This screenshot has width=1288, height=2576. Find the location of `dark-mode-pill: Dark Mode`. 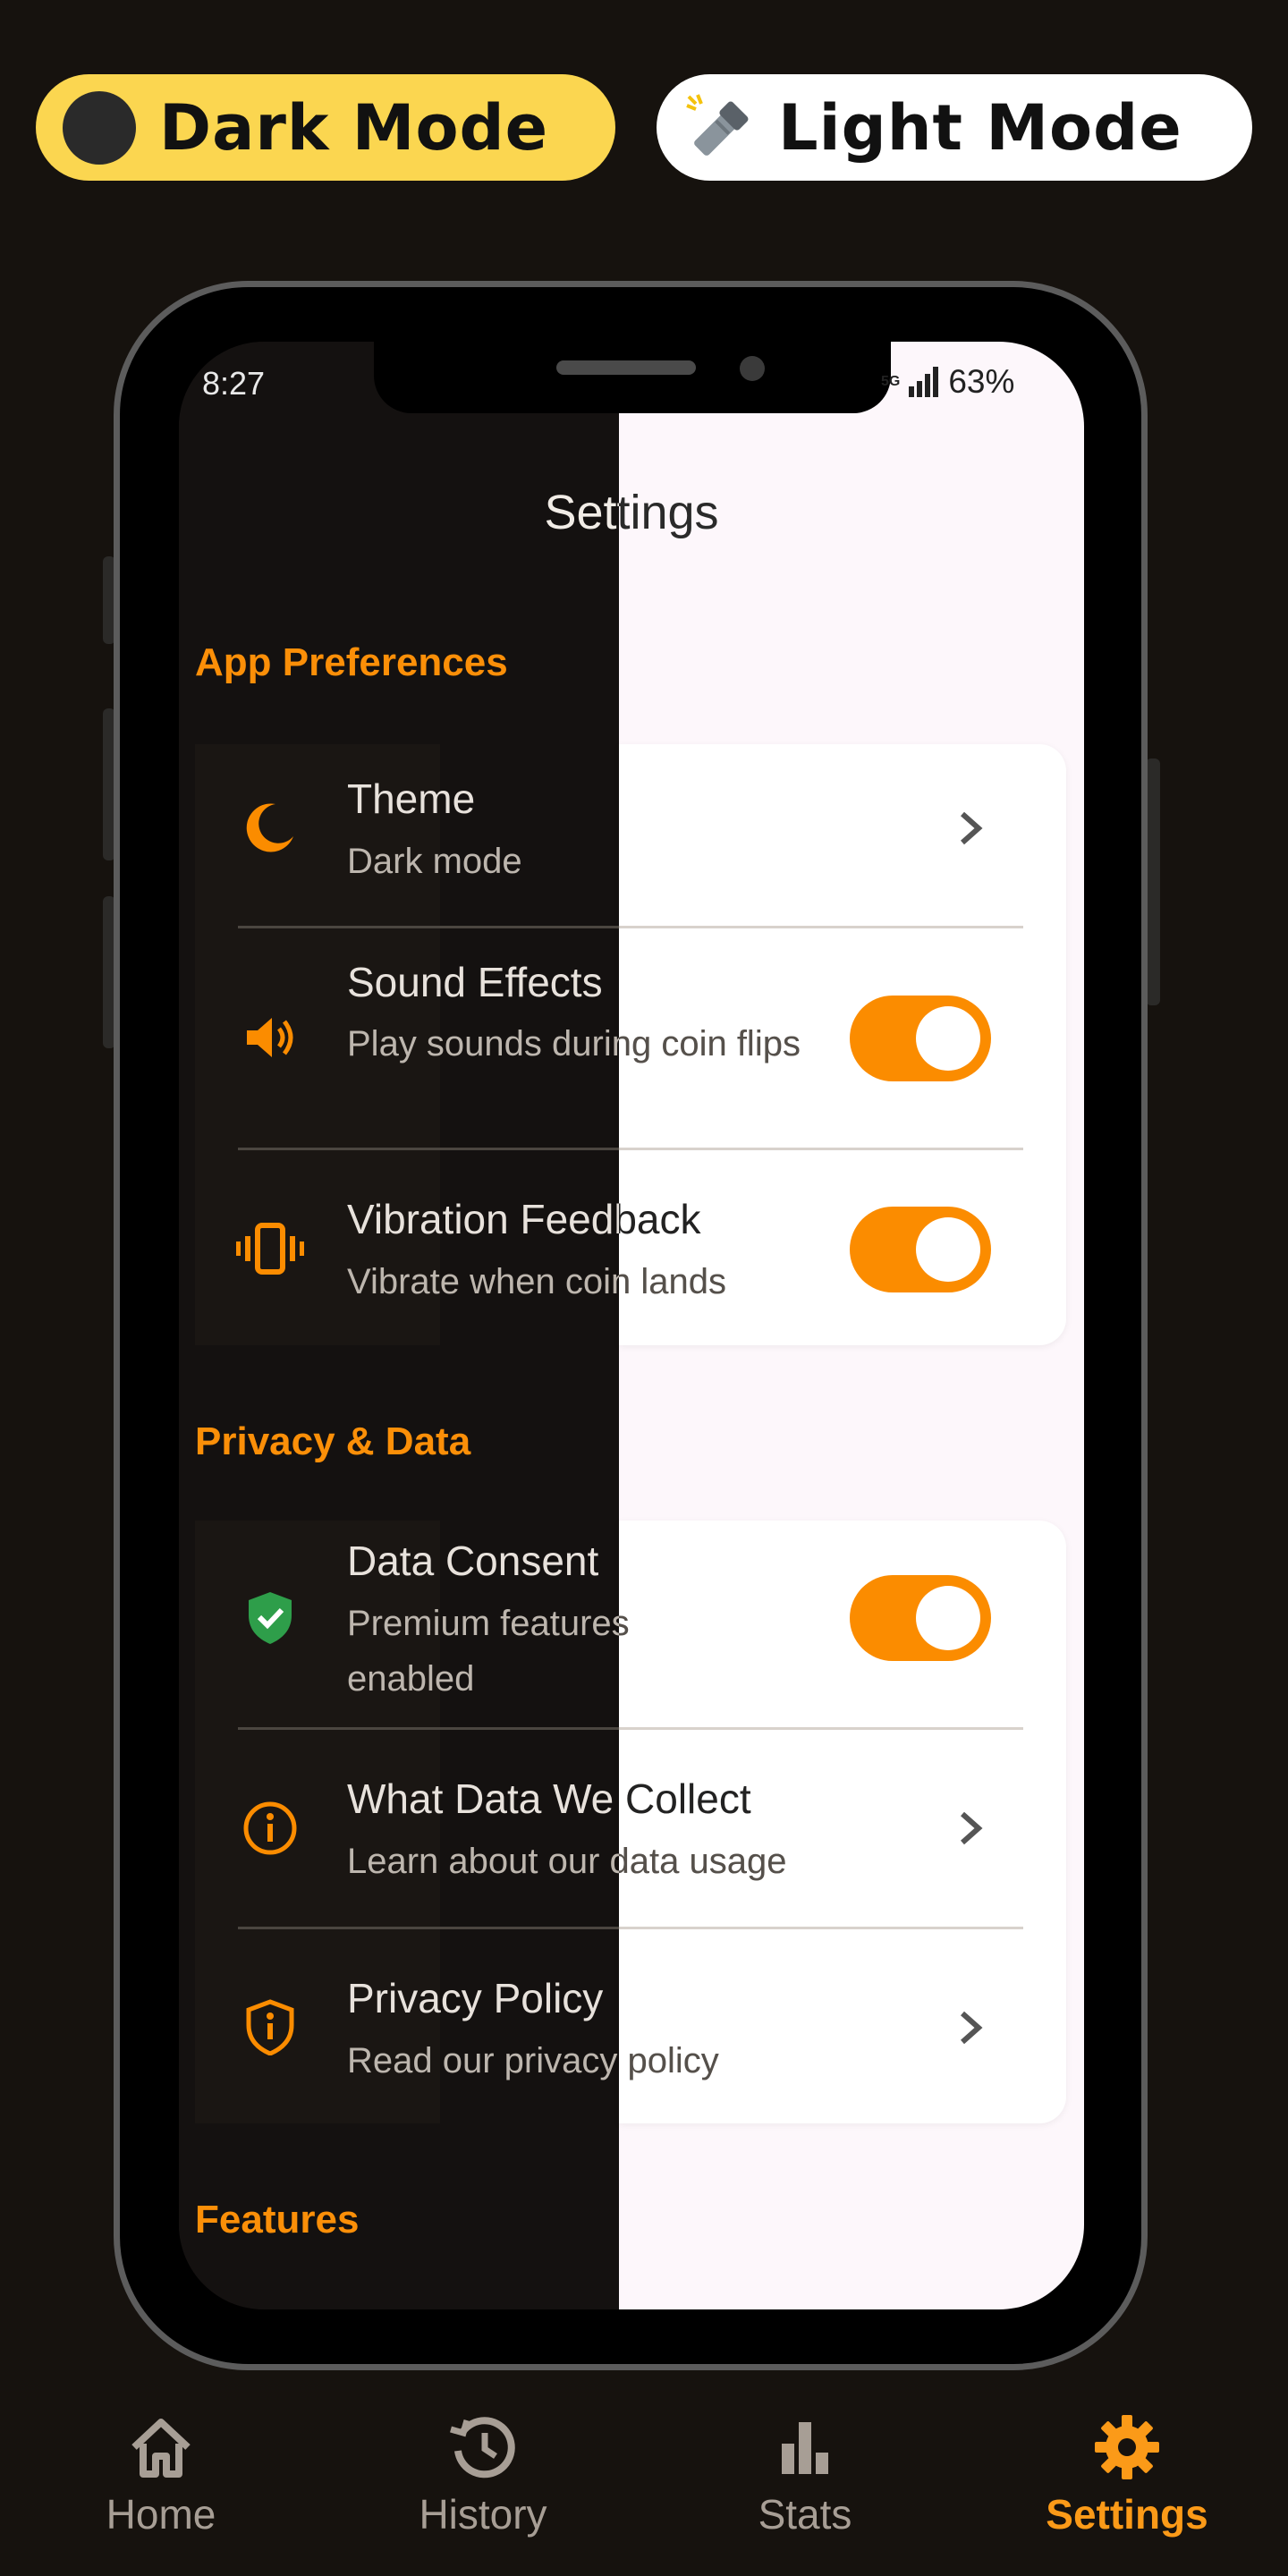

dark-mode-pill: Dark Mode is located at coordinates (325, 127).